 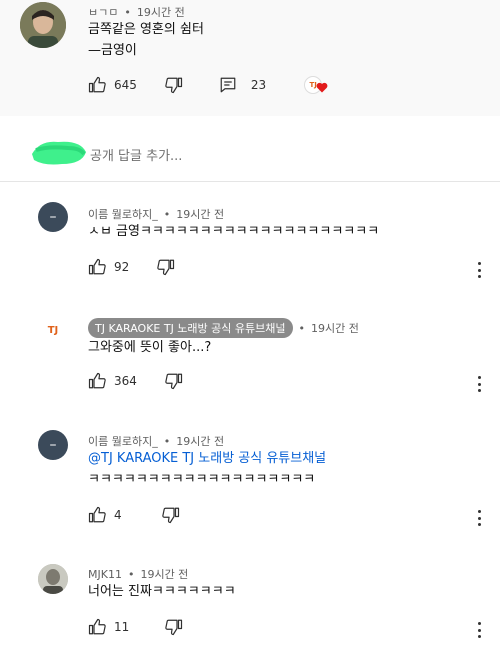 I want to click on reply-3-time: 19시간 전, so click(x=200, y=441).